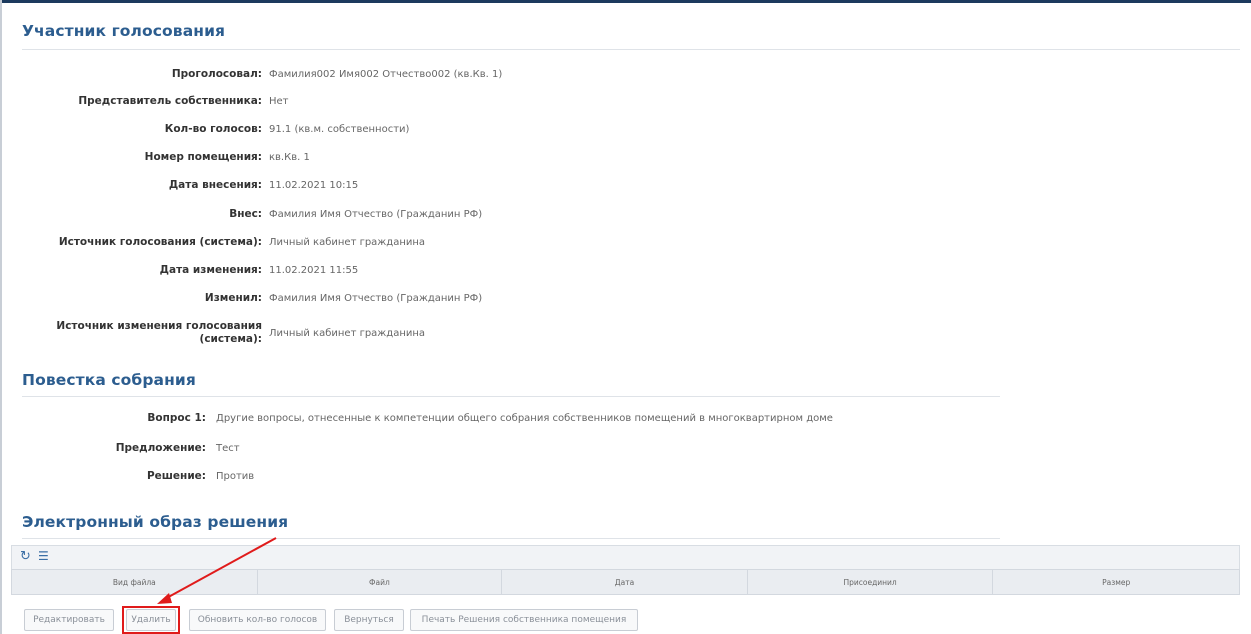 This screenshot has height=634, width=1251. I want to click on decision-value: Против, so click(235, 476).